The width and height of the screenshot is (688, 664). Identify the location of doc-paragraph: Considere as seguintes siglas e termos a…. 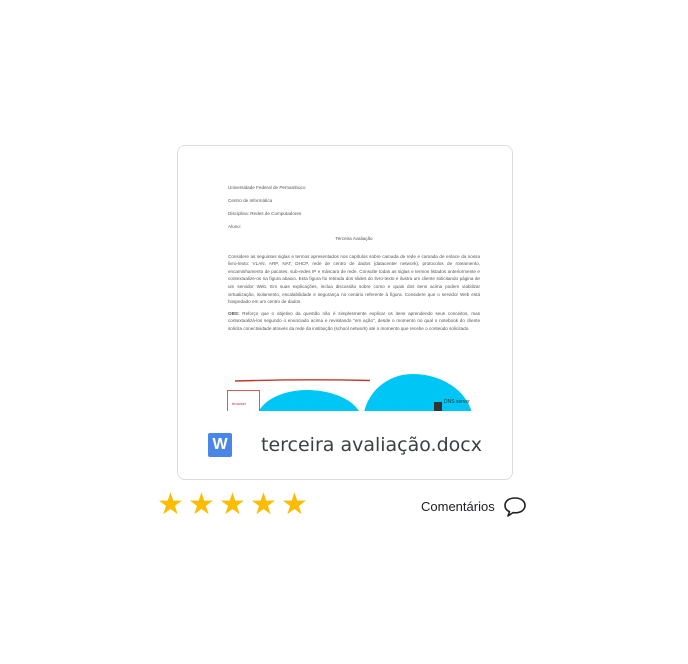
(354, 279).